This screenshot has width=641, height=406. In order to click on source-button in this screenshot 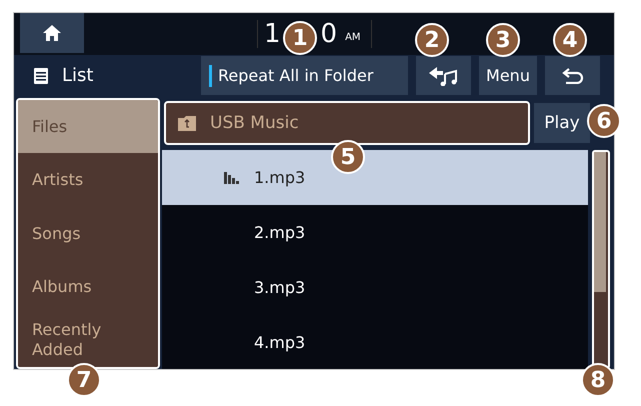, I will do `click(443, 75)`.